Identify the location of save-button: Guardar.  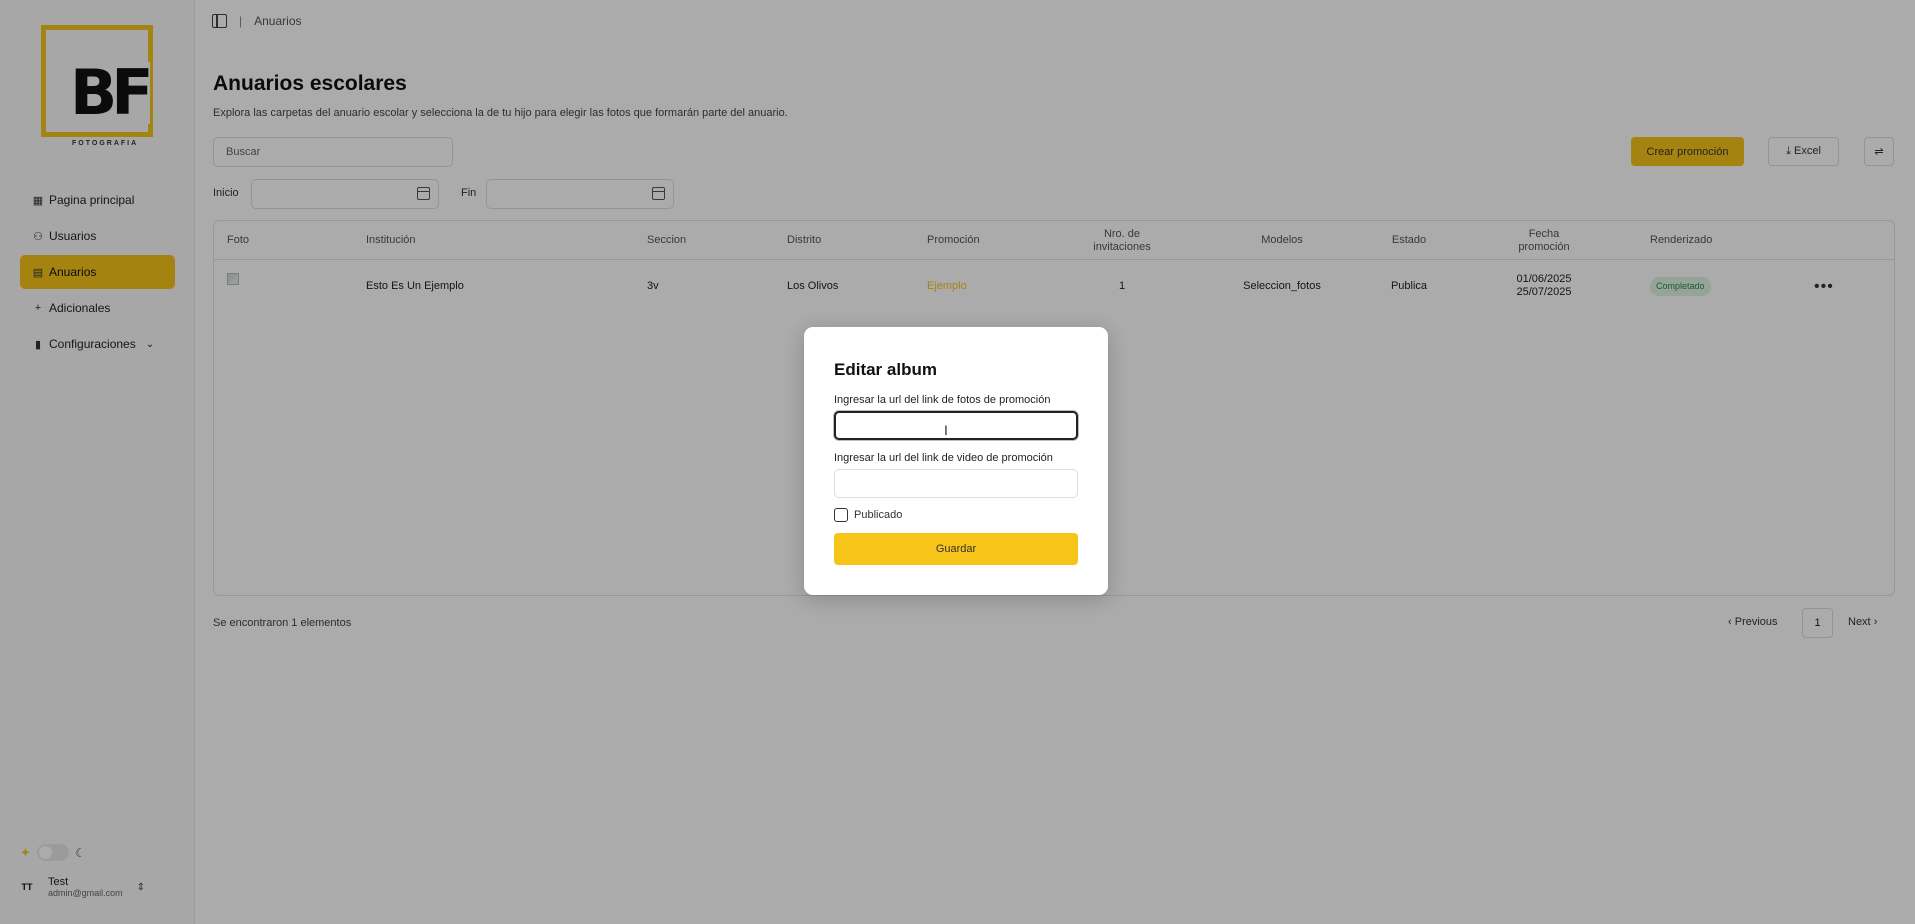
(956, 549).